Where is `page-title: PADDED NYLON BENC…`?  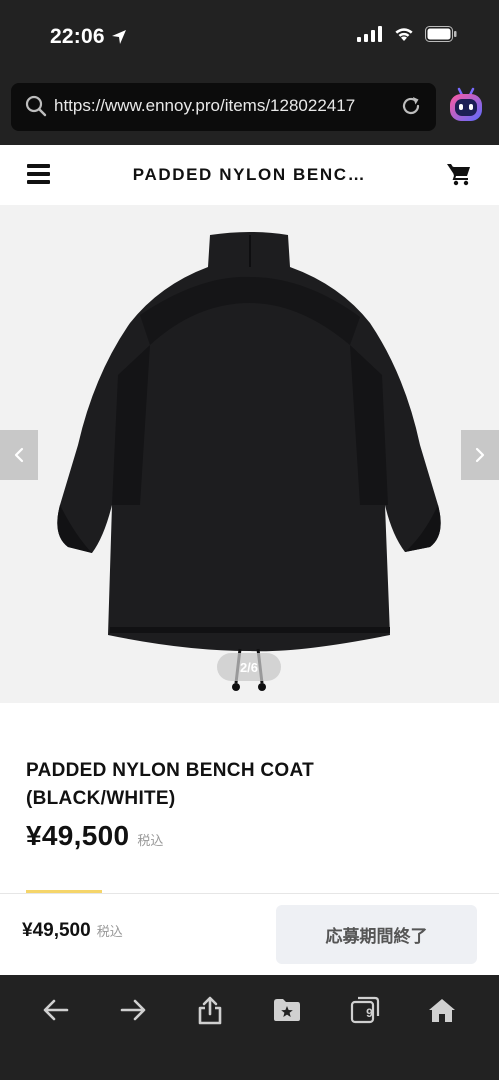
page-title: PADDED NYLON BENC… is located at coordinates (249, 174).